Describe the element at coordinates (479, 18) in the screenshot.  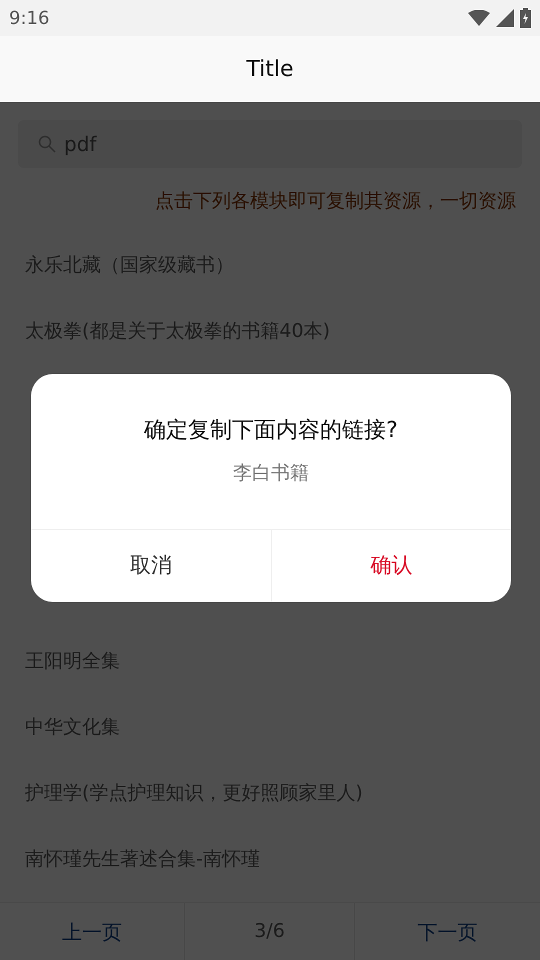
I see `wifi-icon` at that location.